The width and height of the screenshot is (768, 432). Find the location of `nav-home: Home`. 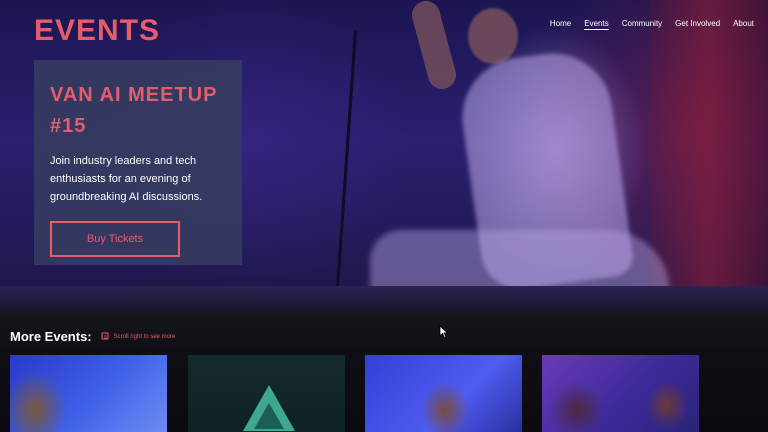

nav-home: Home is located at coordinates (560, 24).